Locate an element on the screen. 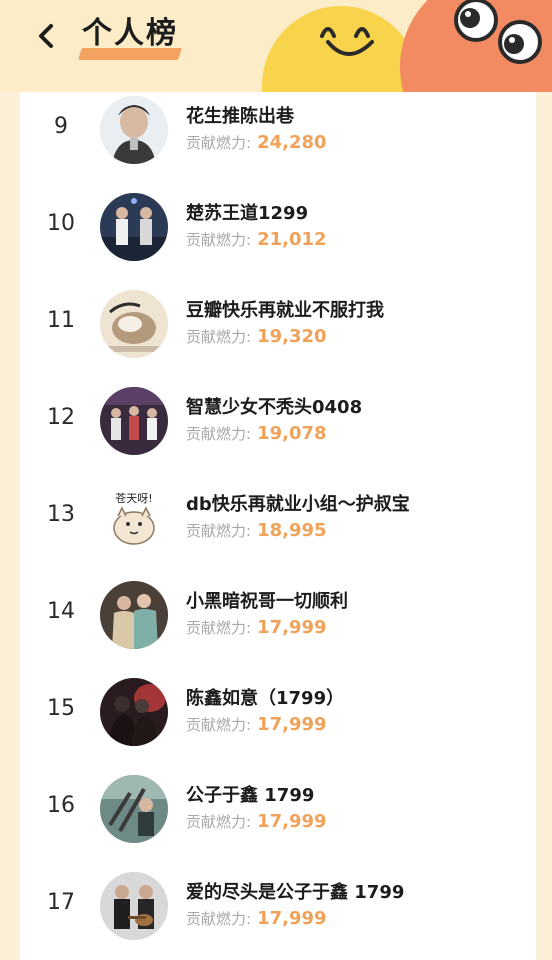 This screenshot has height=960, width=552. rank-number: 14 is located at coordinates (61, 611).